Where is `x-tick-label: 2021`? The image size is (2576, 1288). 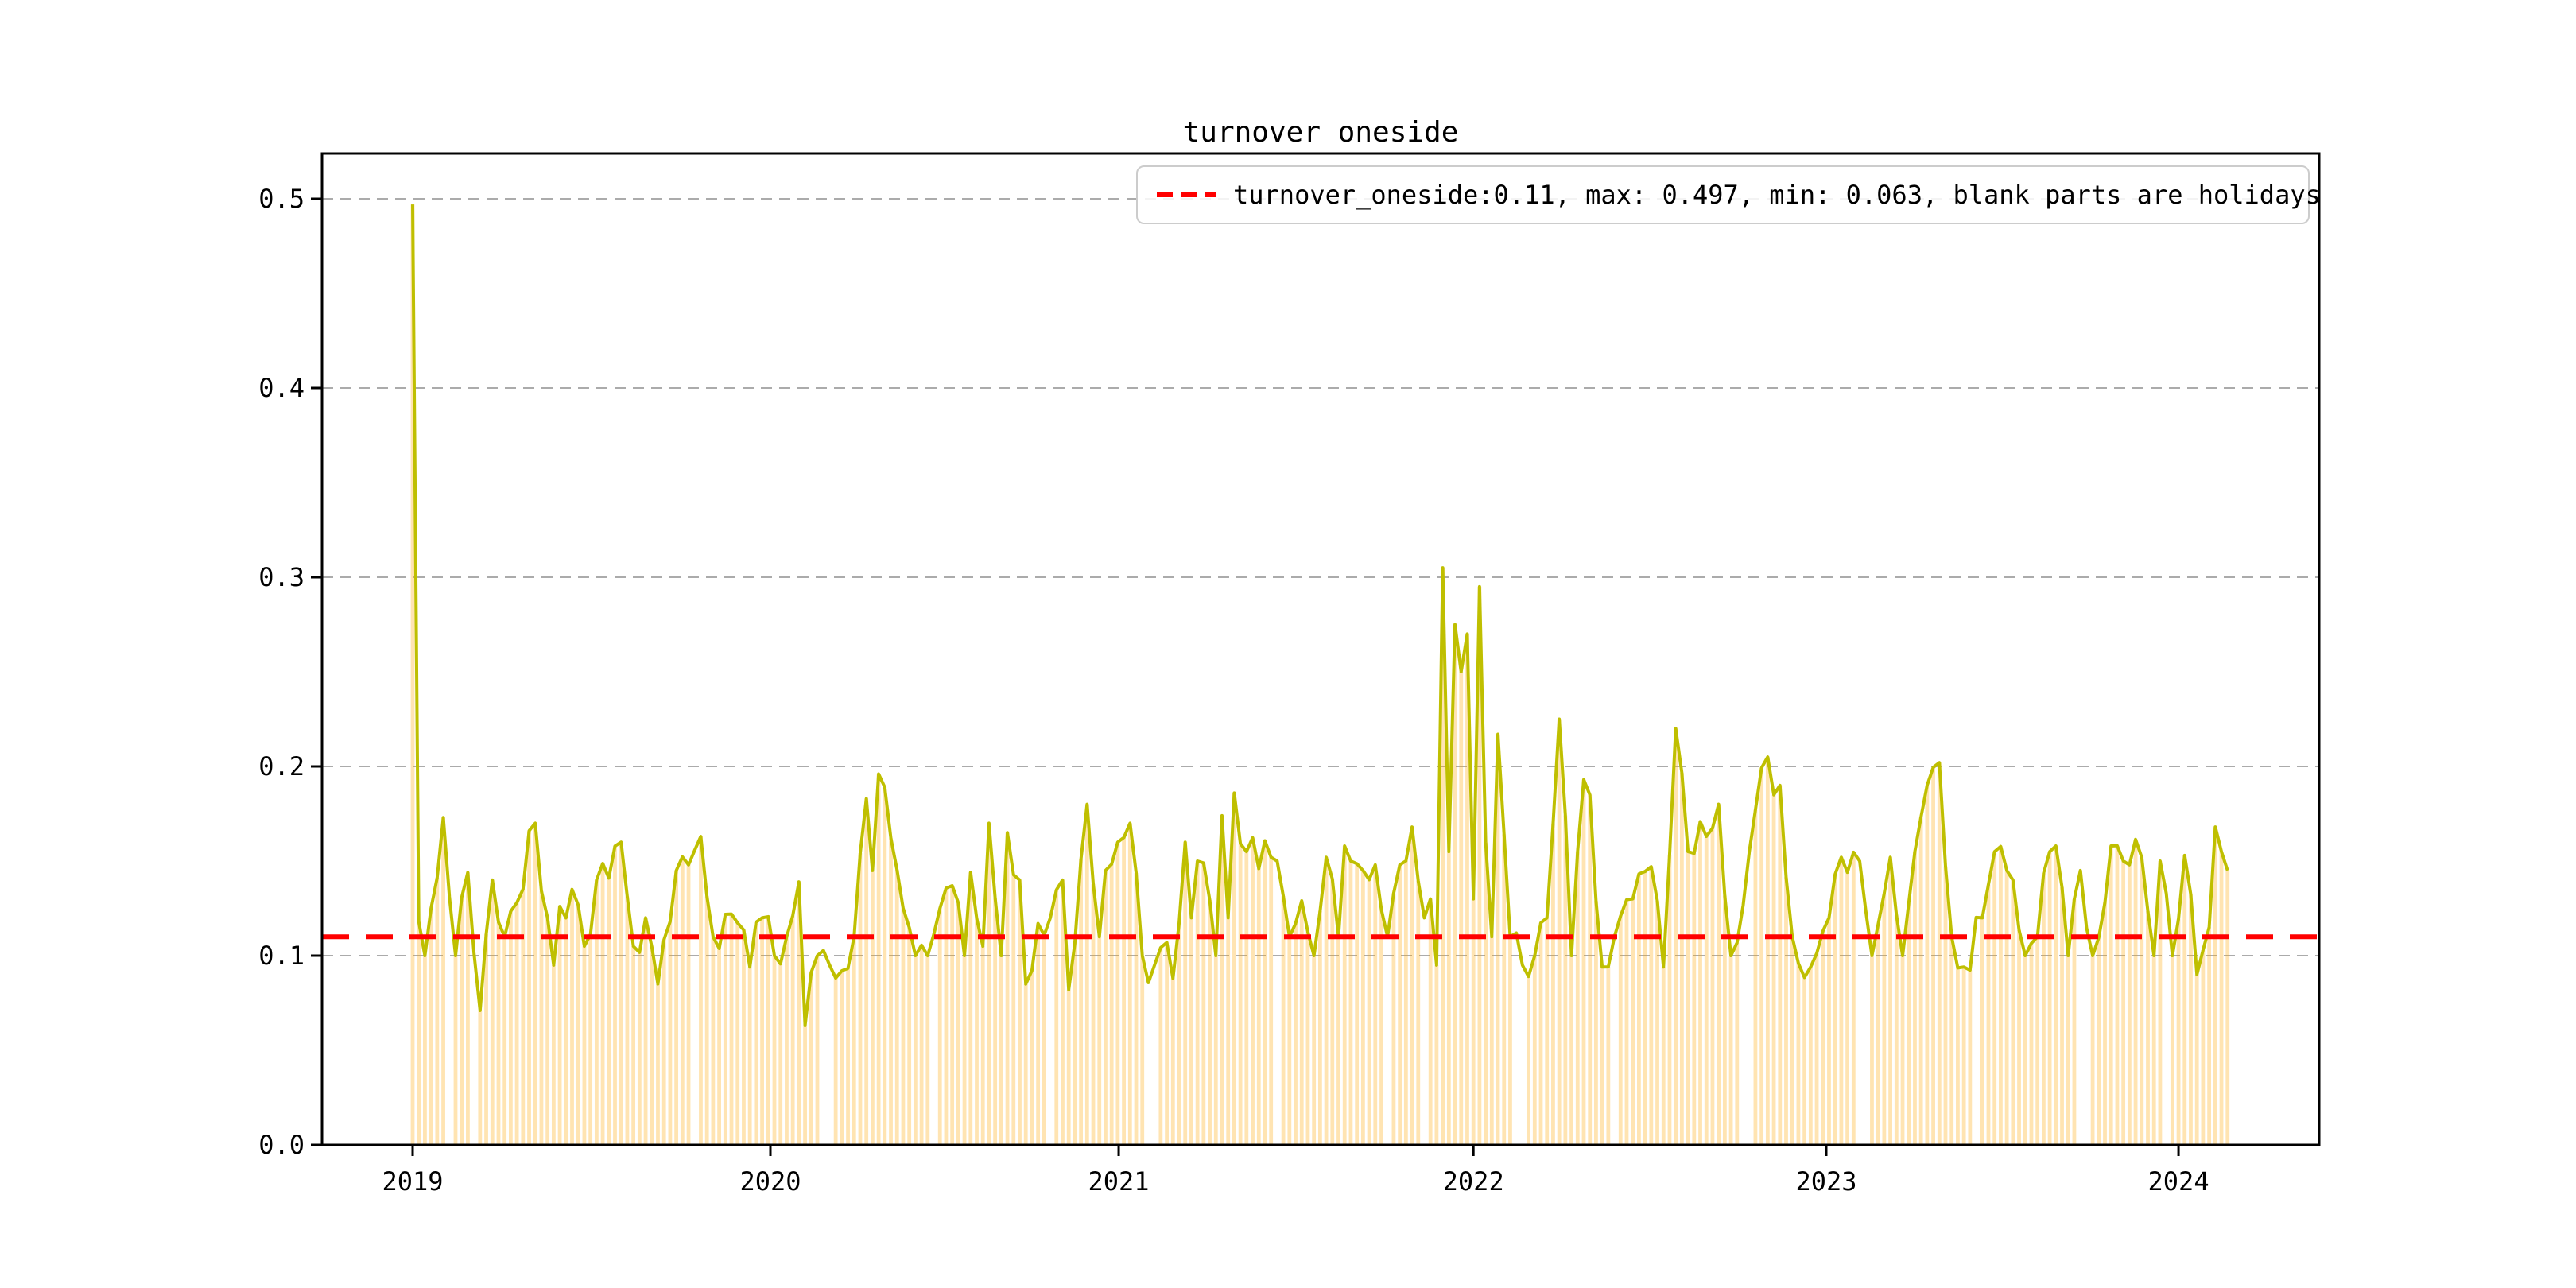 x-tick-label: 2021 is located at coordinates (1119, 1181).